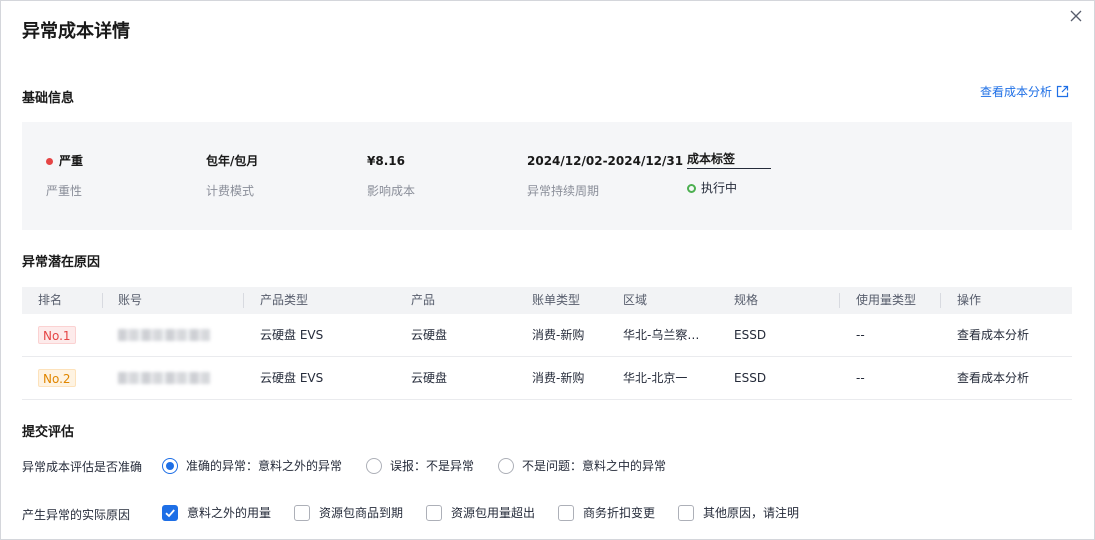 Image resolution: width=1095 pixels, height=540 pixels. I want to click on reason-option-label: 商务折扣变更, so click(619, 513).